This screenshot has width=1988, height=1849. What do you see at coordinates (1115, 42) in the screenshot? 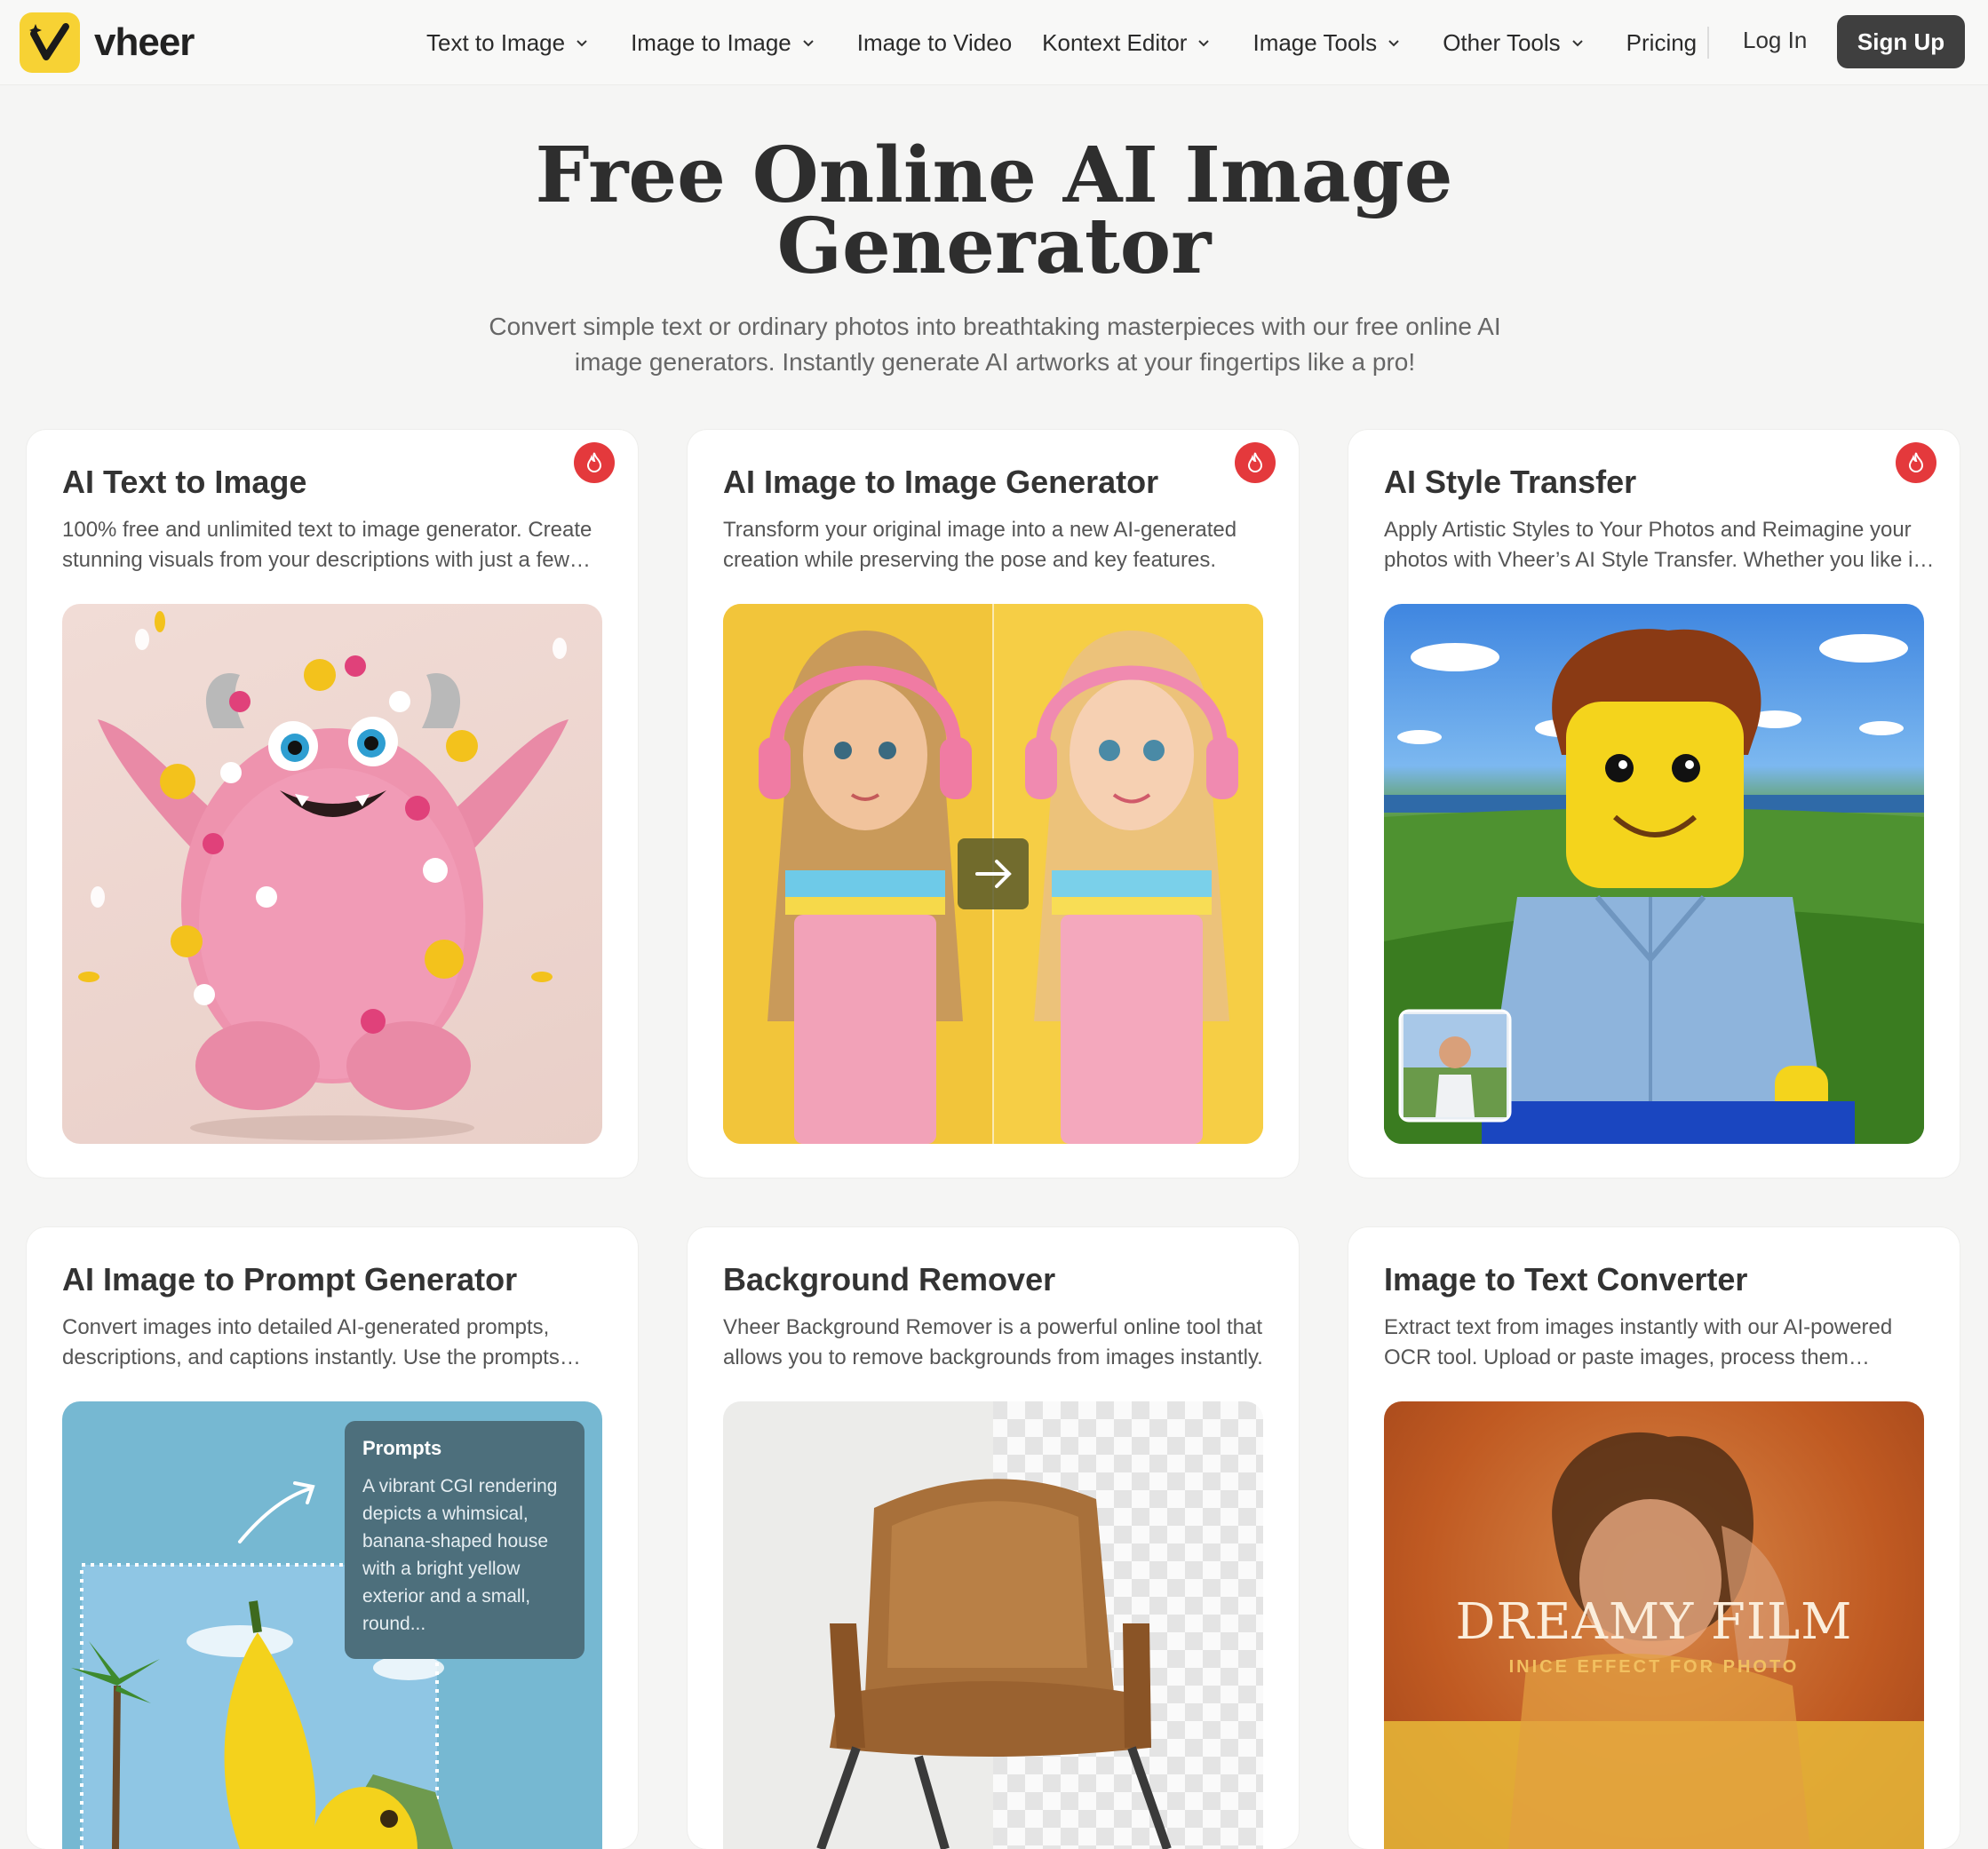
I see `nav-label: Kontext Editor` at bounding box center [1115, 42].